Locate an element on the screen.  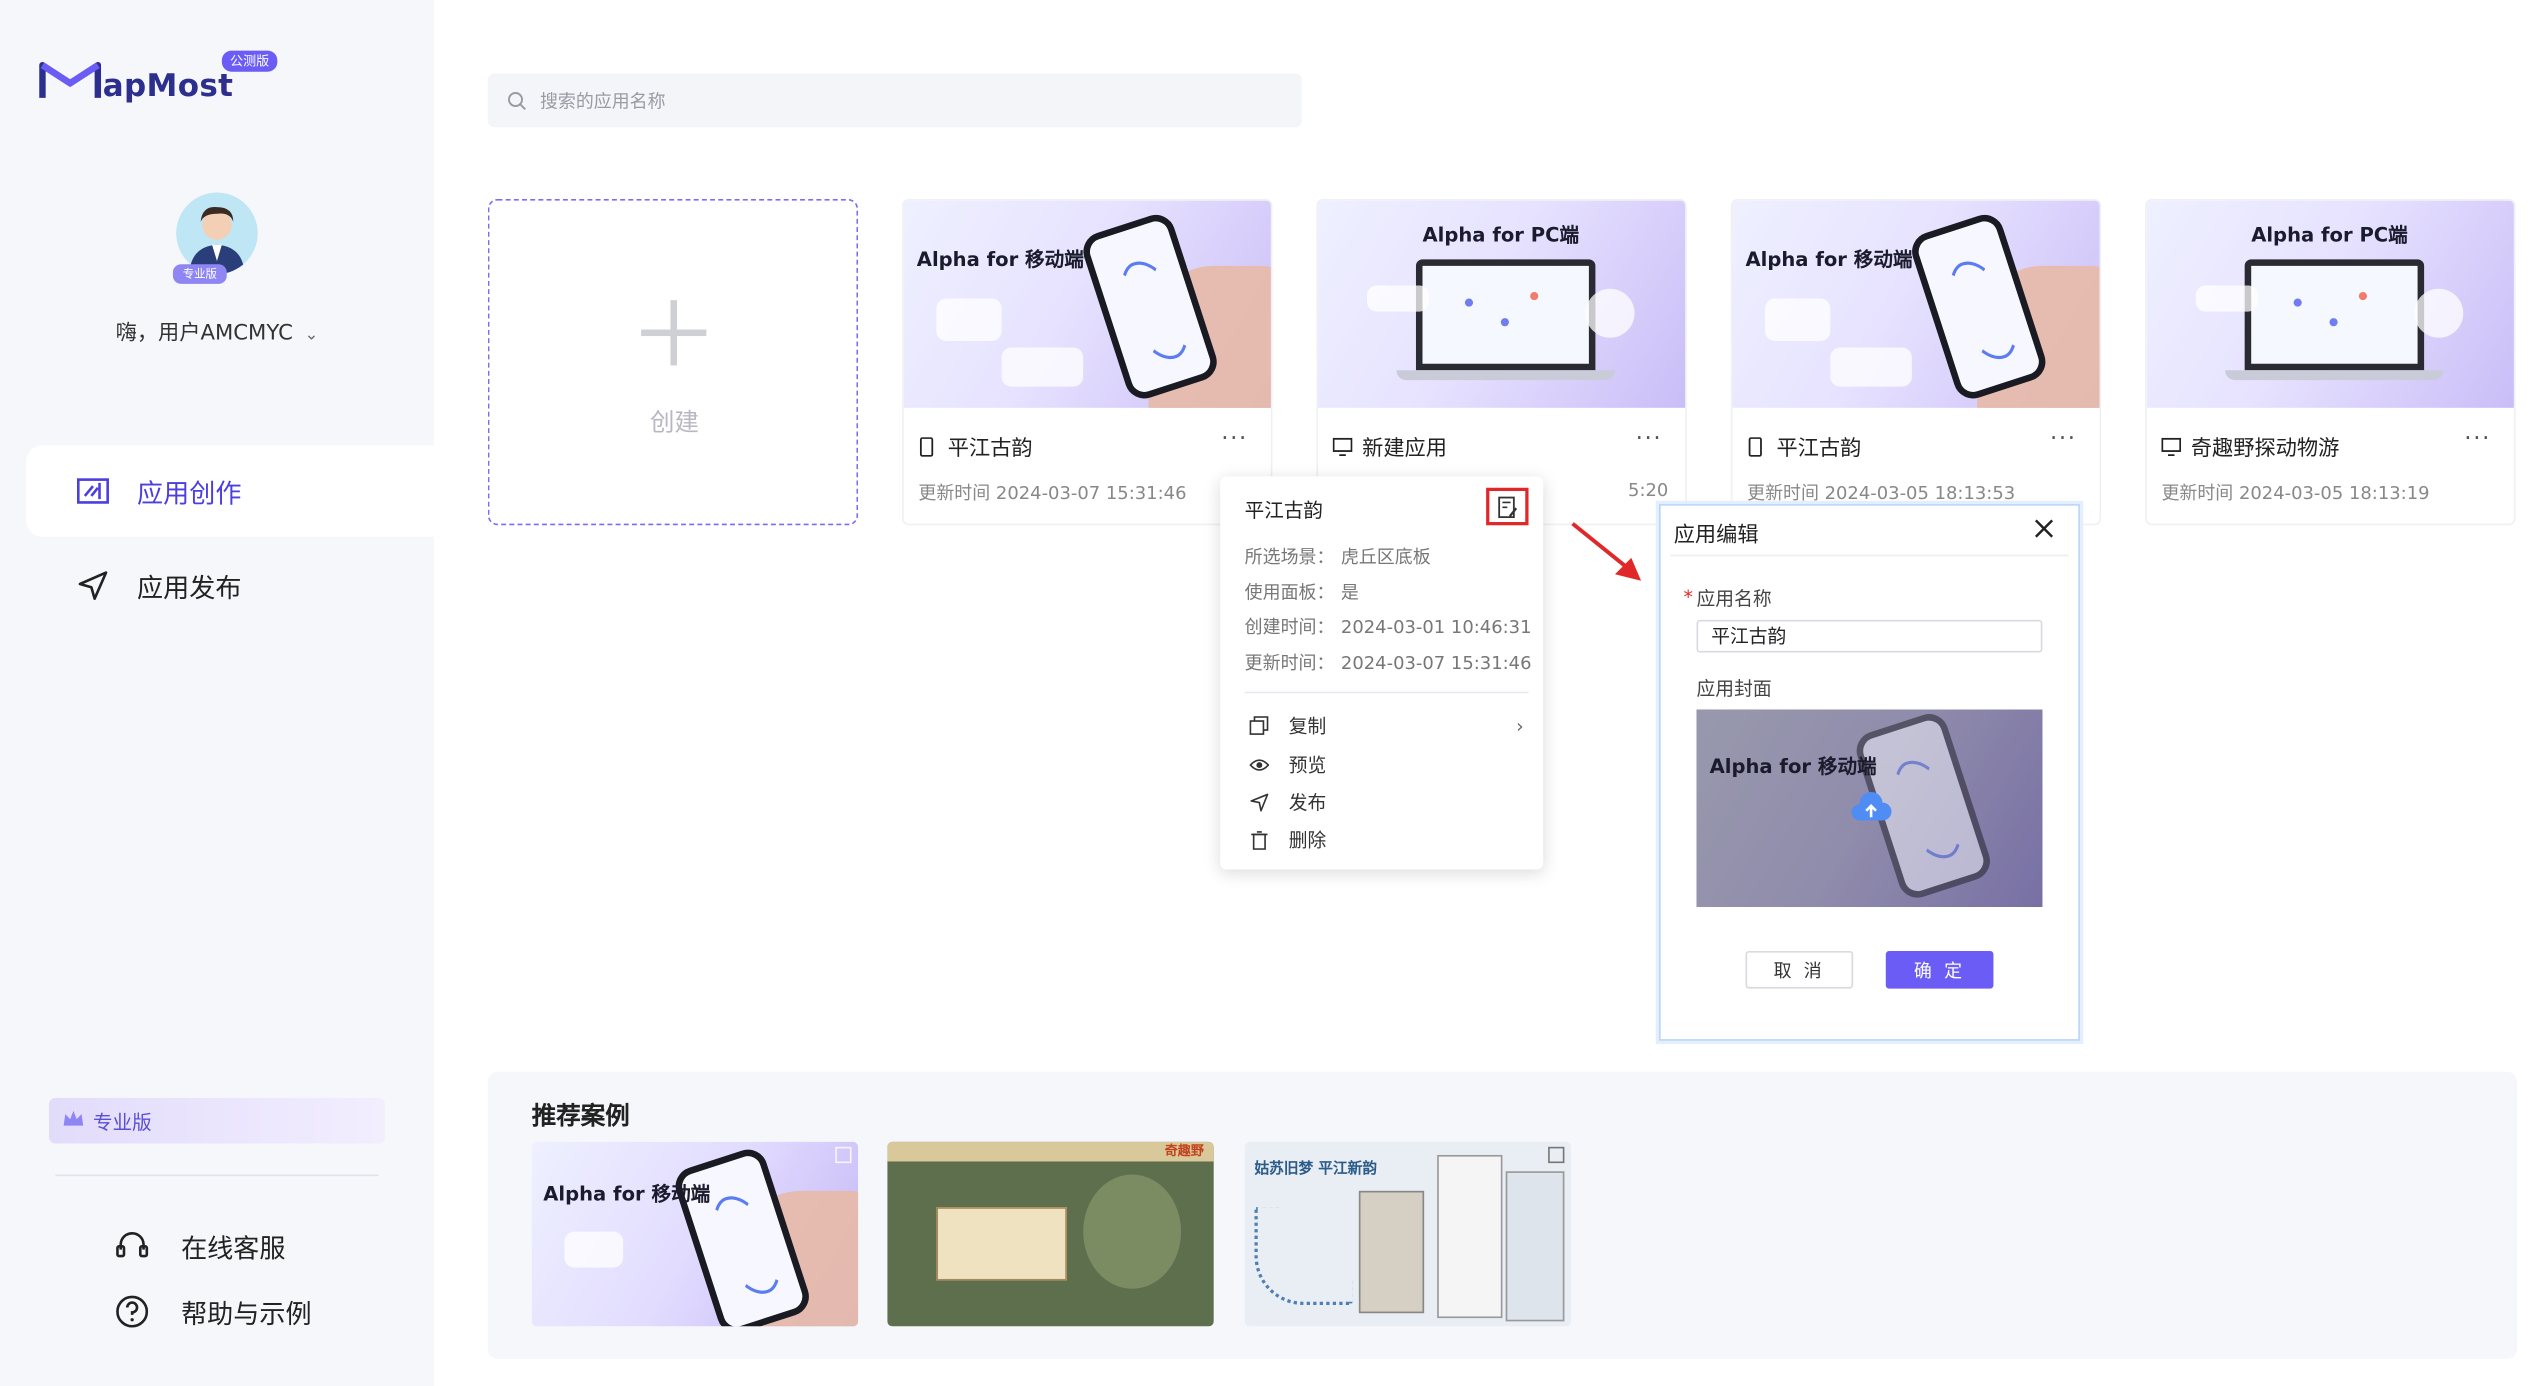
menu-item-copy: 复制 › is located at coordinates (1386, 726).